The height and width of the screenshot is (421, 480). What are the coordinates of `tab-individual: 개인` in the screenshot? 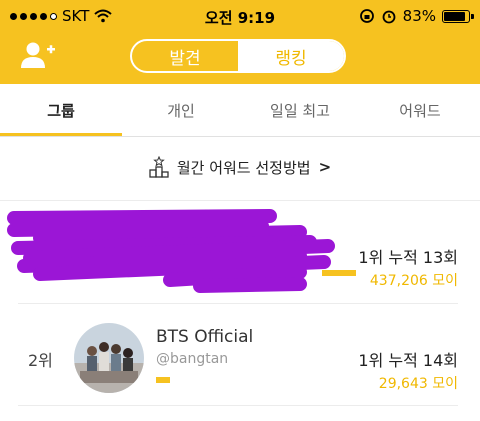 It's located at (181, 110).